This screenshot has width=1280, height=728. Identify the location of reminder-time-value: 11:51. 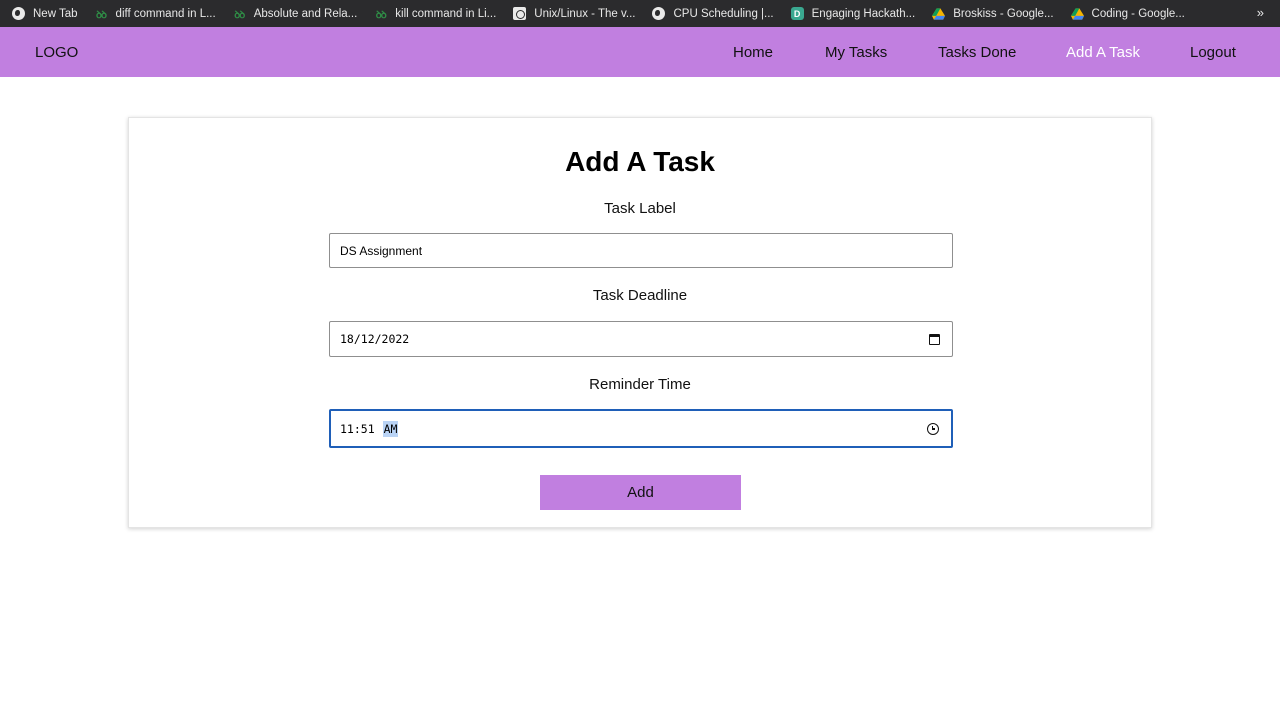
(357, 428).